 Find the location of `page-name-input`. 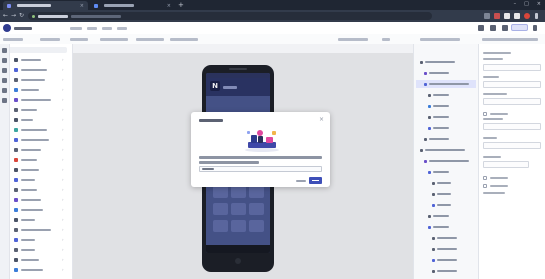

page-name-input is located at coordinates (260, 169).